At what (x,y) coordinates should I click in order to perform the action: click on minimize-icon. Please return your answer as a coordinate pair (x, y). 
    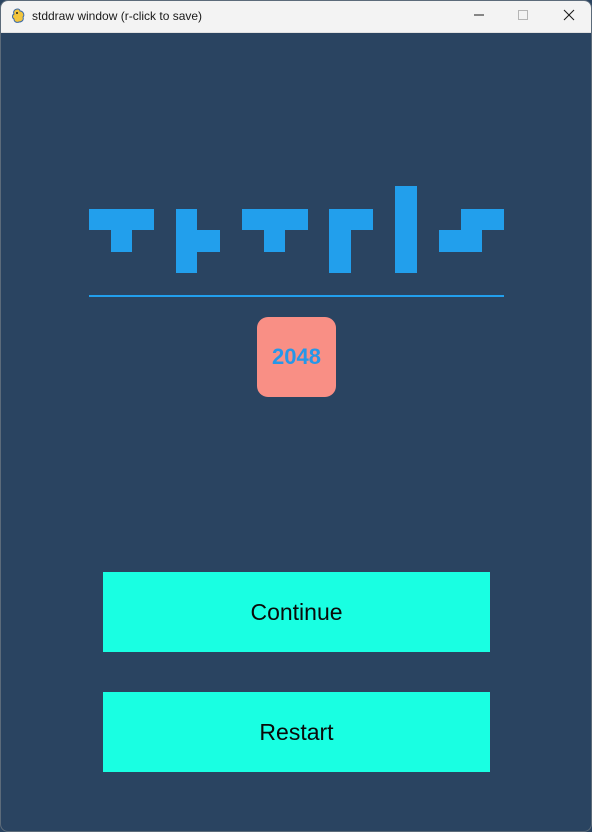
    Looking at the image, I should click on (479, 17).